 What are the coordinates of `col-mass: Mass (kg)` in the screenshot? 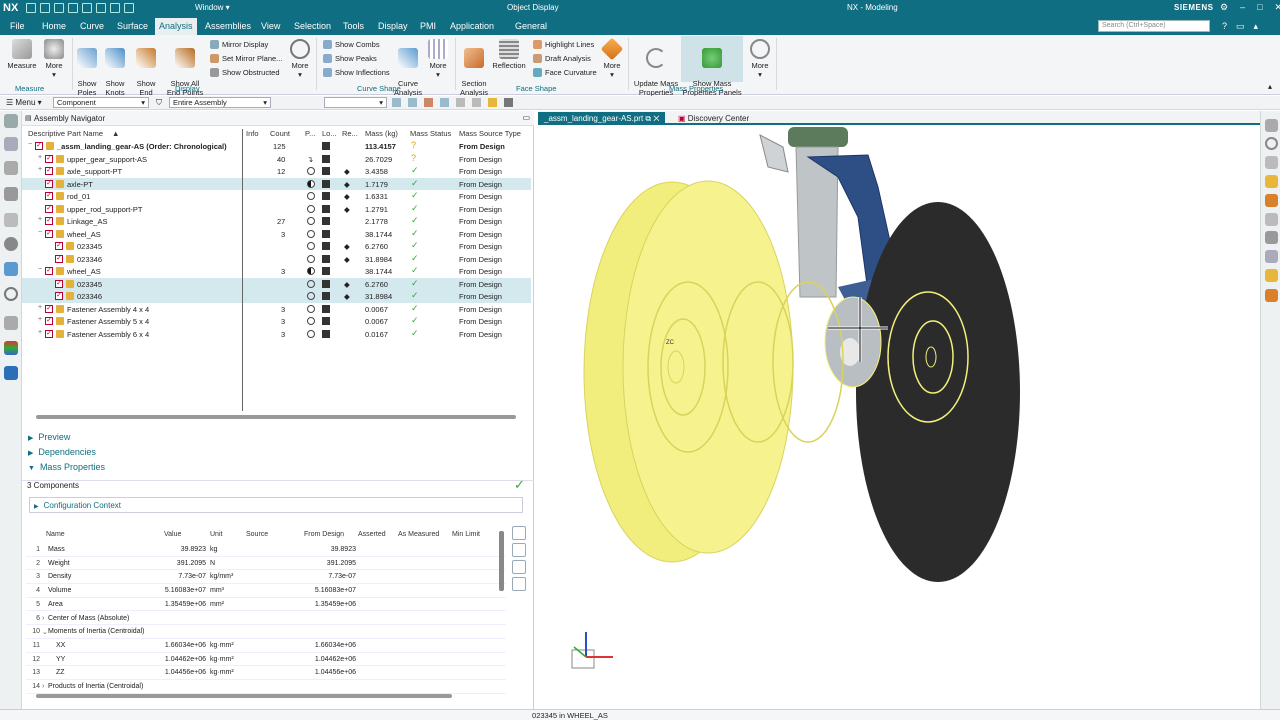 It's located at (381, 133).